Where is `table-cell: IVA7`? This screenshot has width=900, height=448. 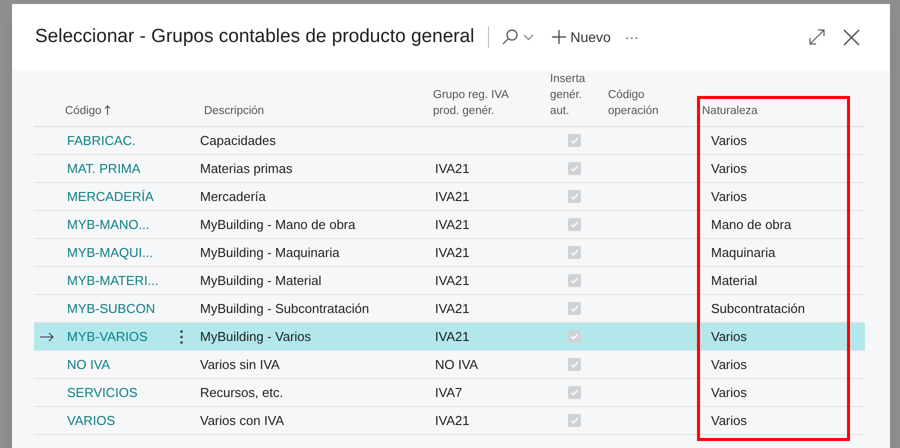
table-cell: IVA7 is located at coordinates (448, 392).